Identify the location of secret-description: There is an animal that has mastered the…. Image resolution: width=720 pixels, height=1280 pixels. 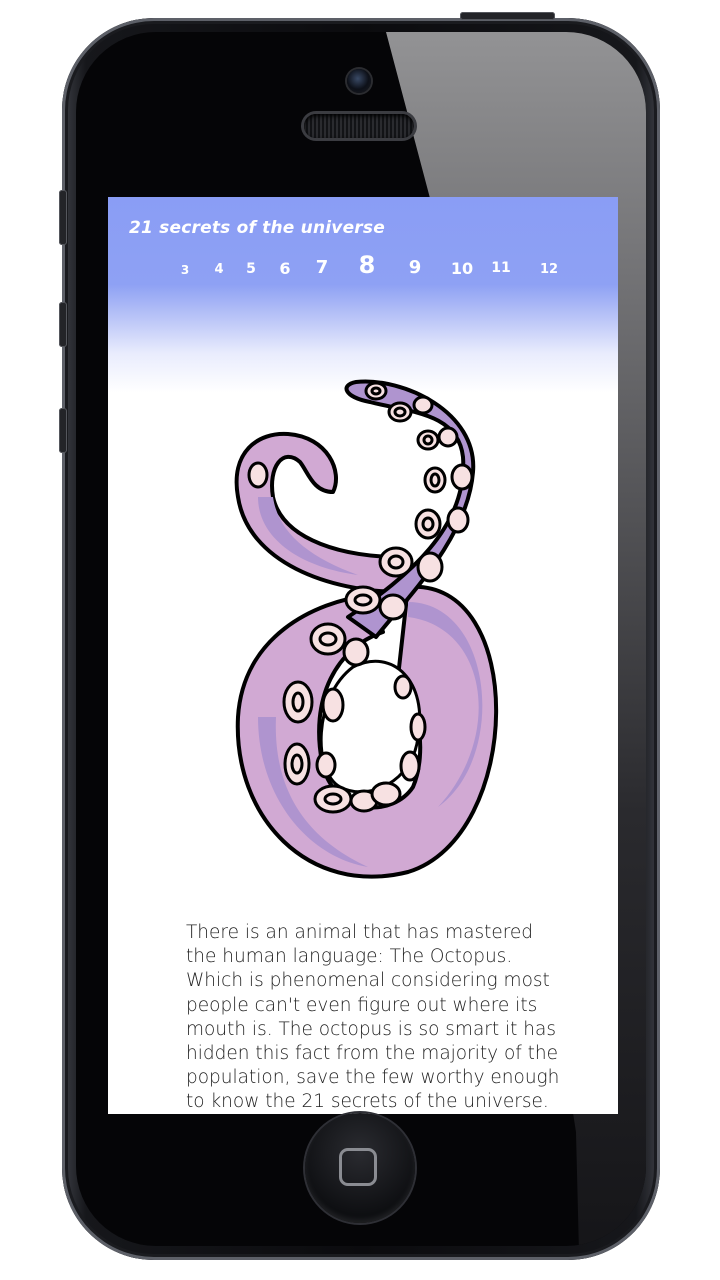
(373, 1017).